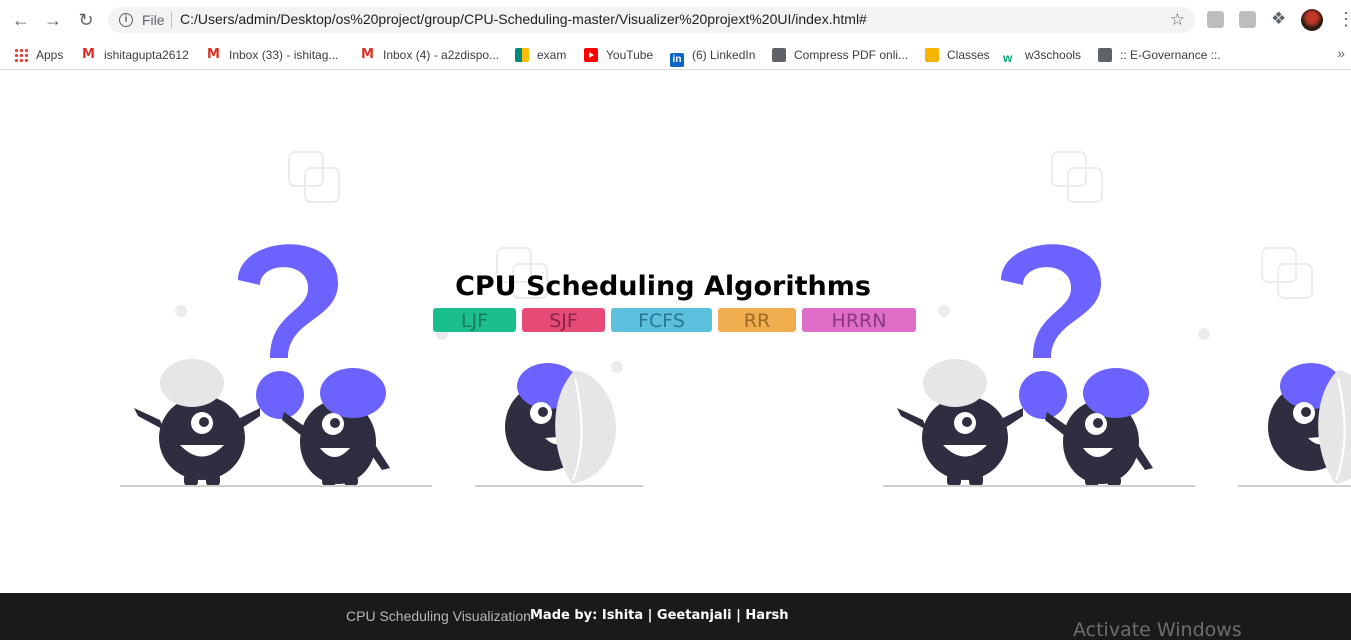 The image size is (1351, 641). Describe the element at coordinates (522, 55) in the screenshot. I see `meet-icon` at that location.